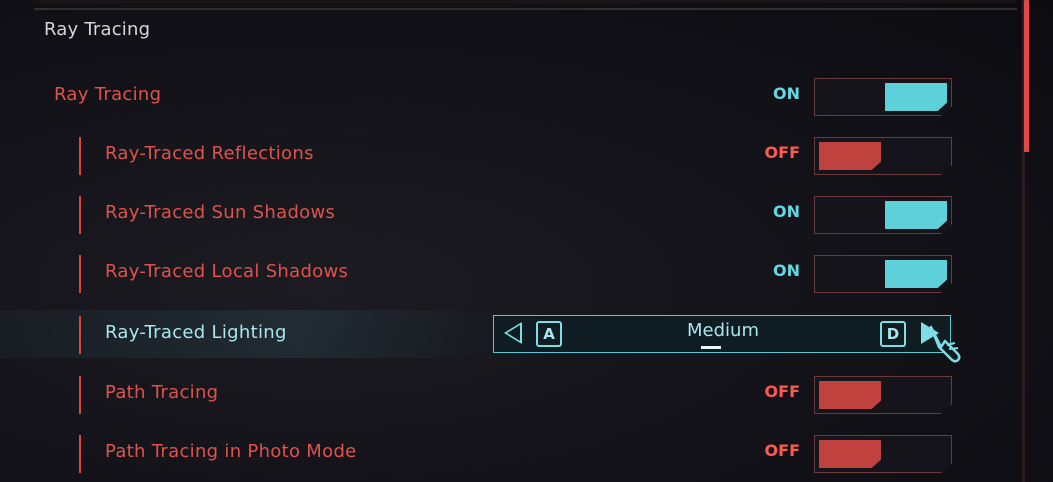  I want to click on setting-label: Ray-Traced Reflections, so click(209, 153).